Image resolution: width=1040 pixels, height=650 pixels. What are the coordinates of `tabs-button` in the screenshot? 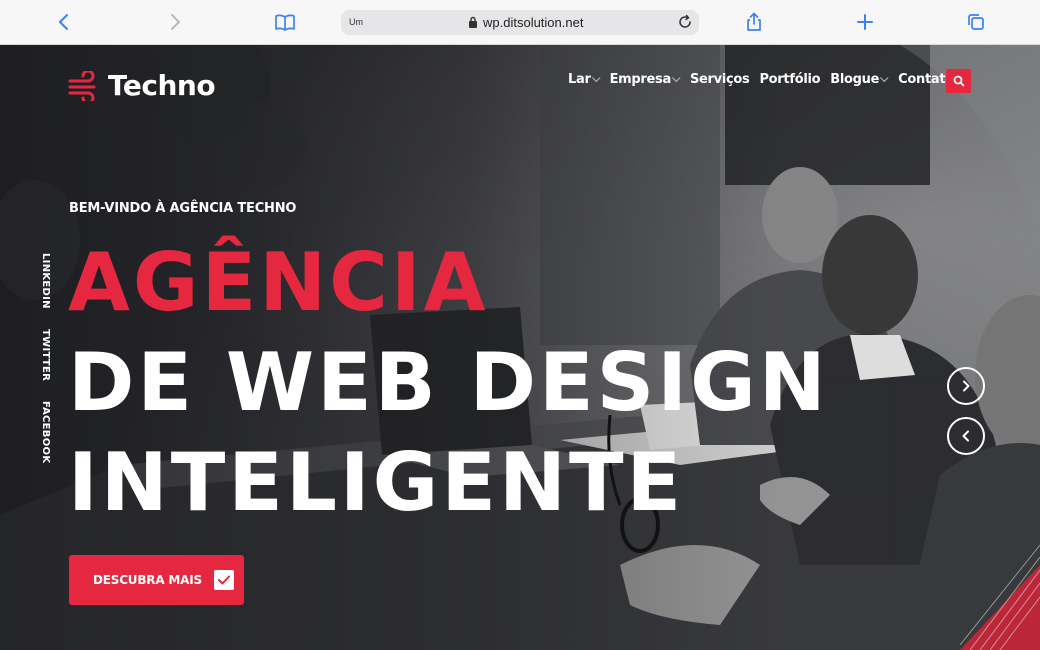 It's located at (976, 22).